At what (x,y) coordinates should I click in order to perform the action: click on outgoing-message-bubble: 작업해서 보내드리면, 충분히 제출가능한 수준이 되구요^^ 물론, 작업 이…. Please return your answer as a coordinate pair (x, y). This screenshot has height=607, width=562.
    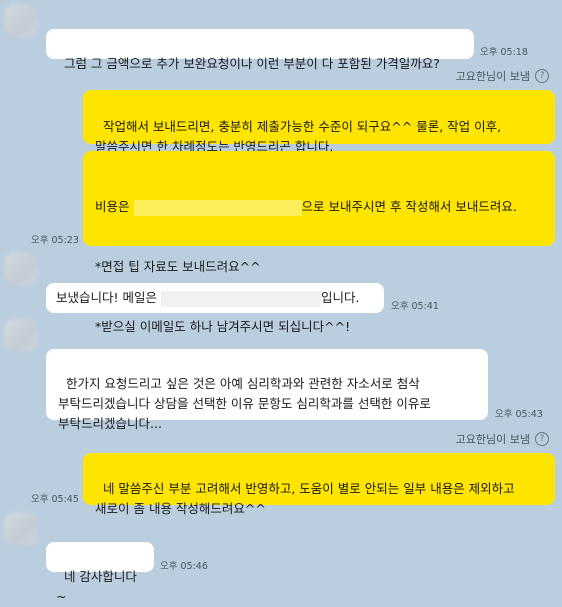
    Looking at the image, I should click on (319, 122).